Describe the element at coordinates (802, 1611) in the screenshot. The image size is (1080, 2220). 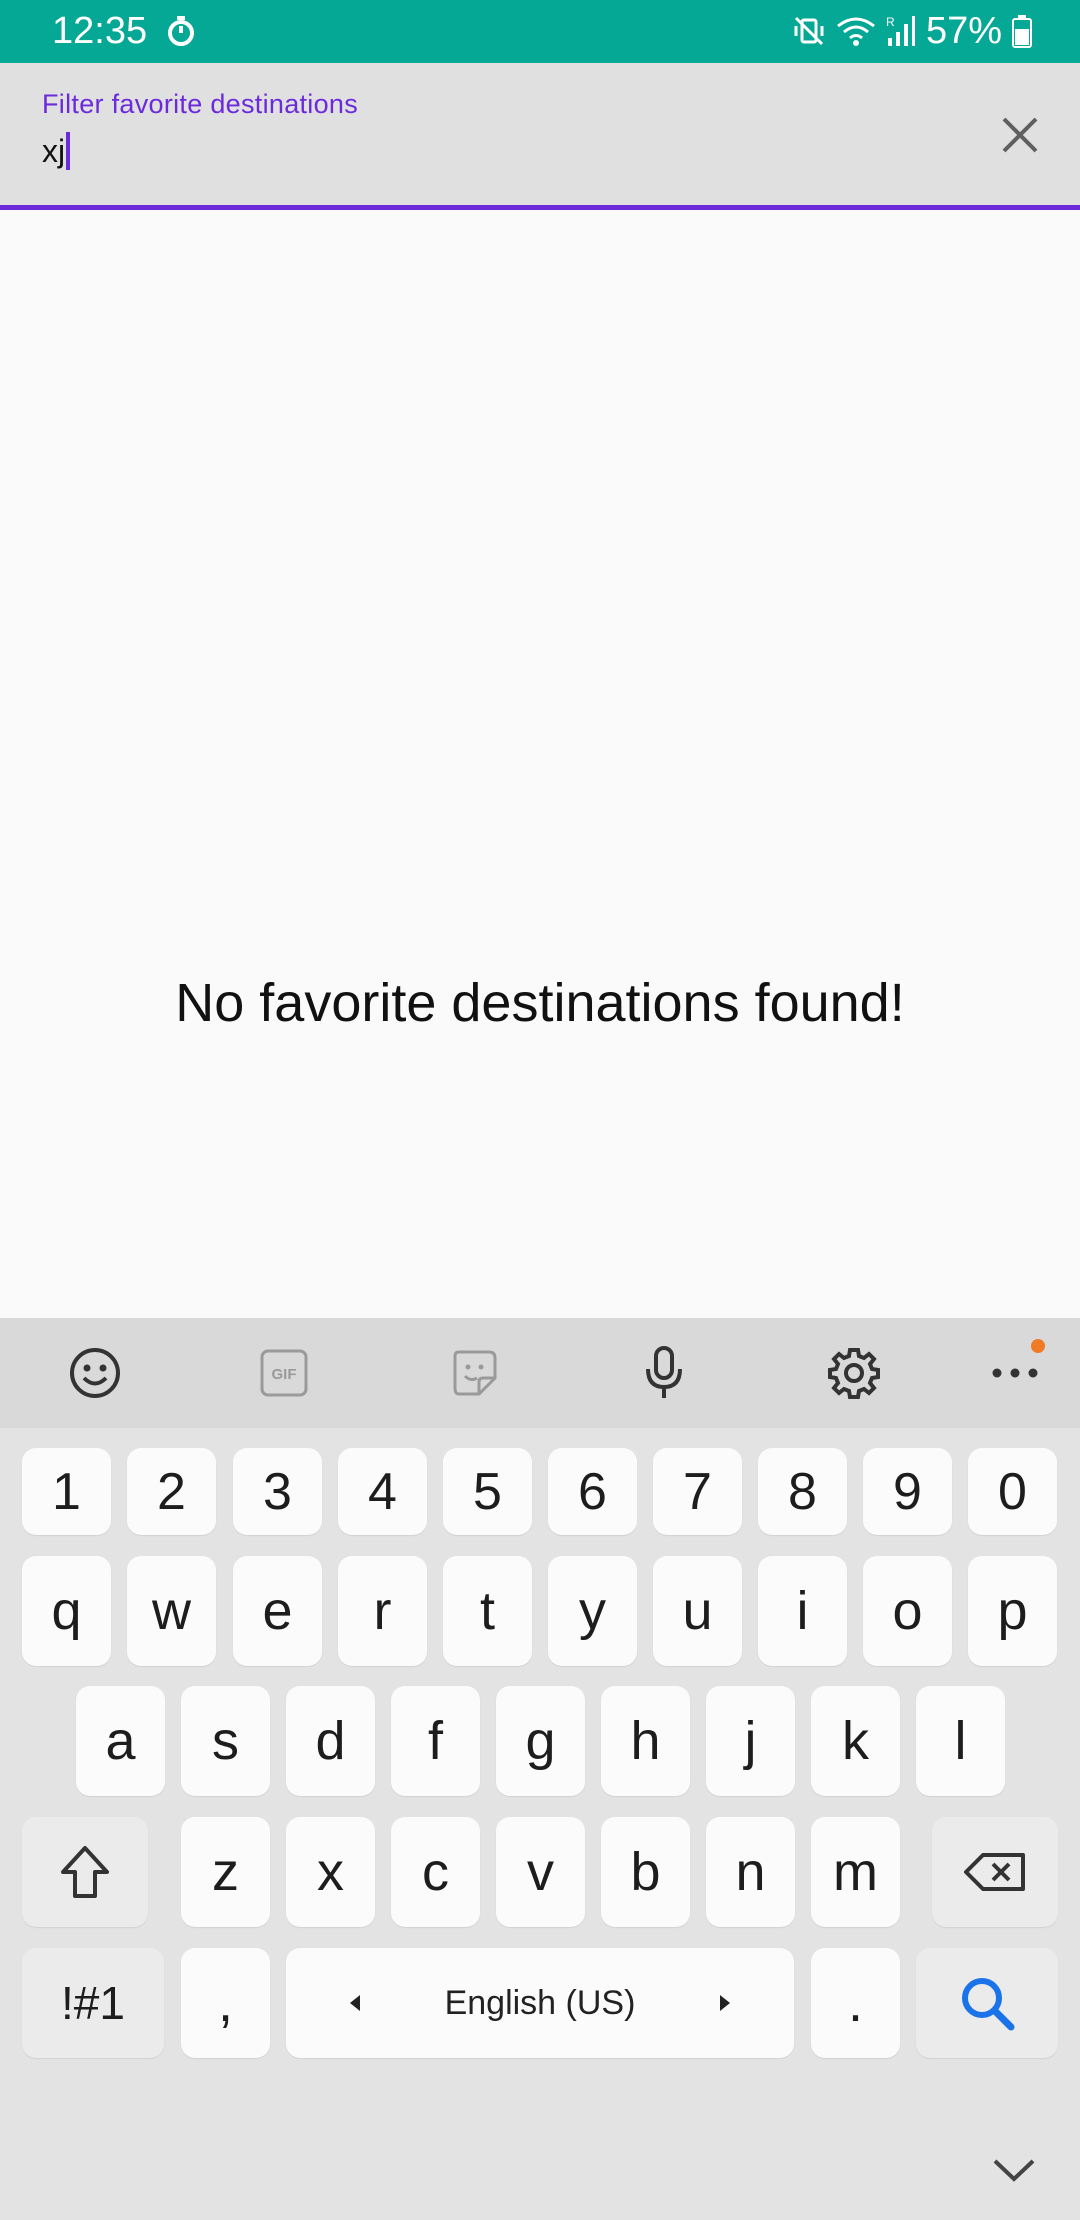
I see `key-i: i` at that location.